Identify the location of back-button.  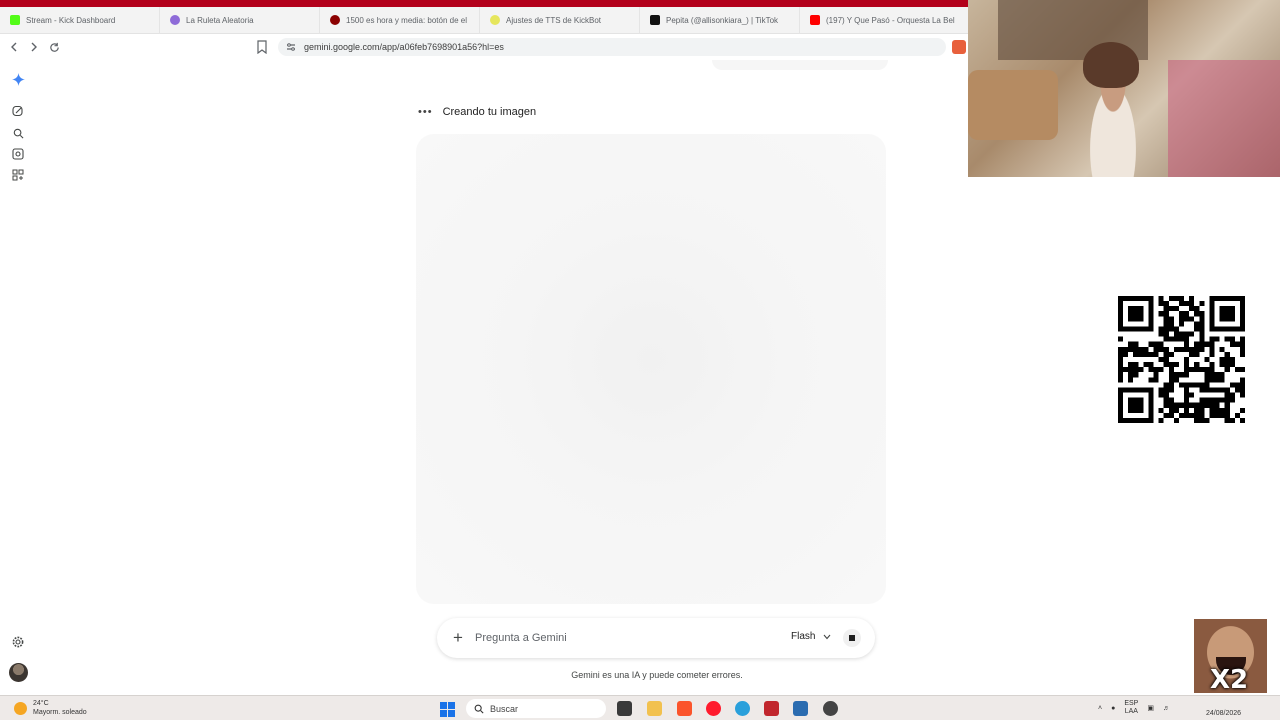
(14, 47).